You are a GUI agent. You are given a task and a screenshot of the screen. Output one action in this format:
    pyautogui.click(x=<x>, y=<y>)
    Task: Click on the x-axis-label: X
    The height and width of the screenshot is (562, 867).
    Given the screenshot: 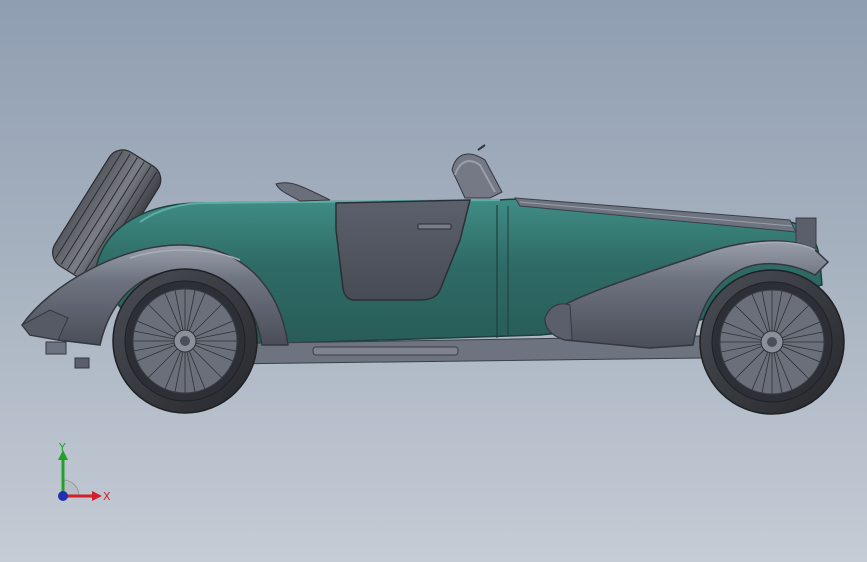 What is the action you would take?
    pyautogui.click(x=107, y=496)
    